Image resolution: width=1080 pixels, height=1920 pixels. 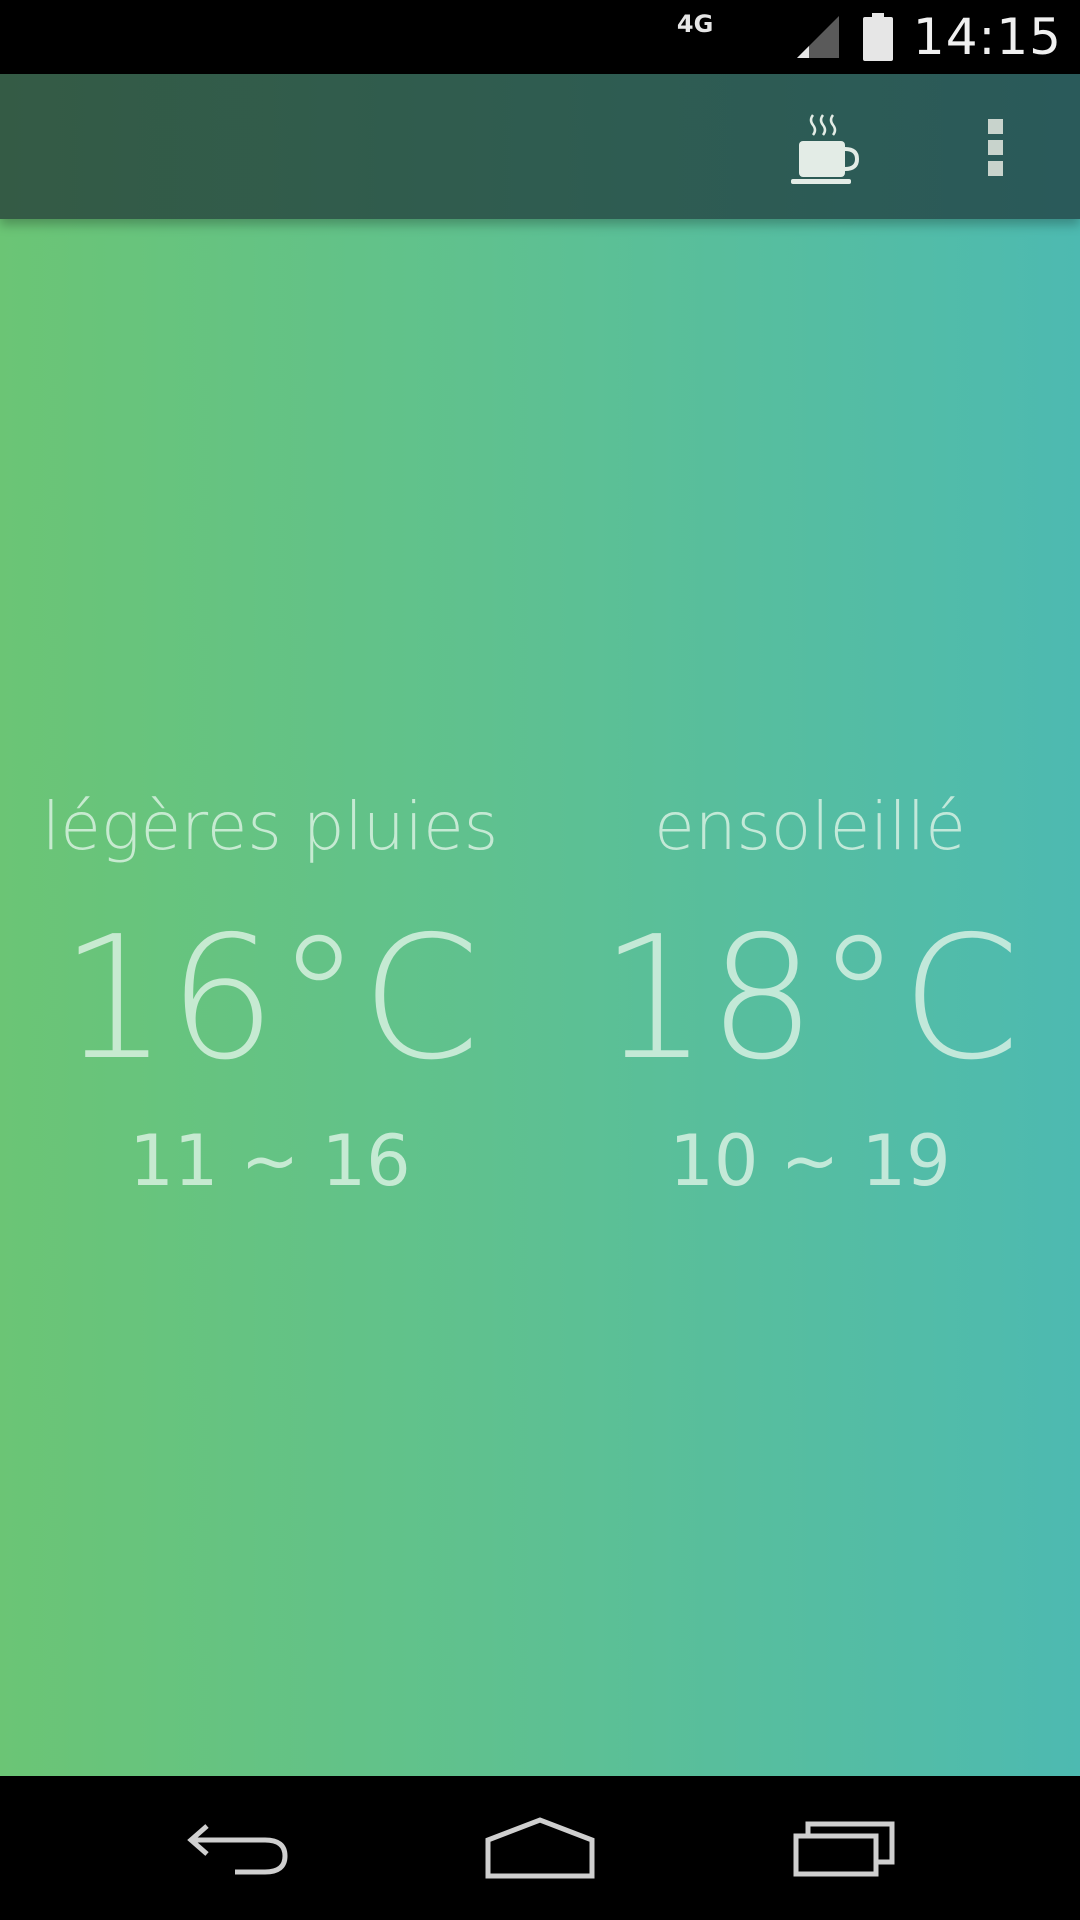 I want to click on coffee-cup-icon, so click(x=825, y=149).